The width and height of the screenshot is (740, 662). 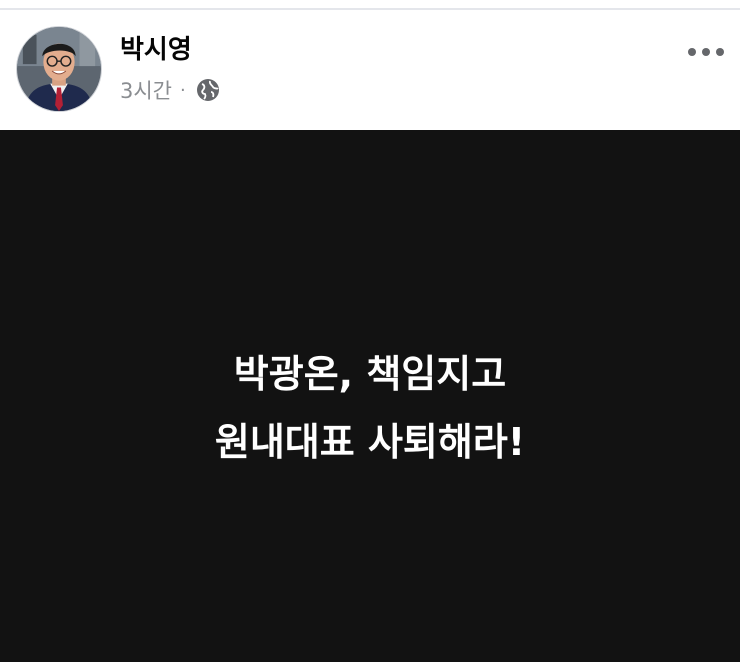 I want to click on post-meta: 3시간 ·, so click(x=170, y=90).